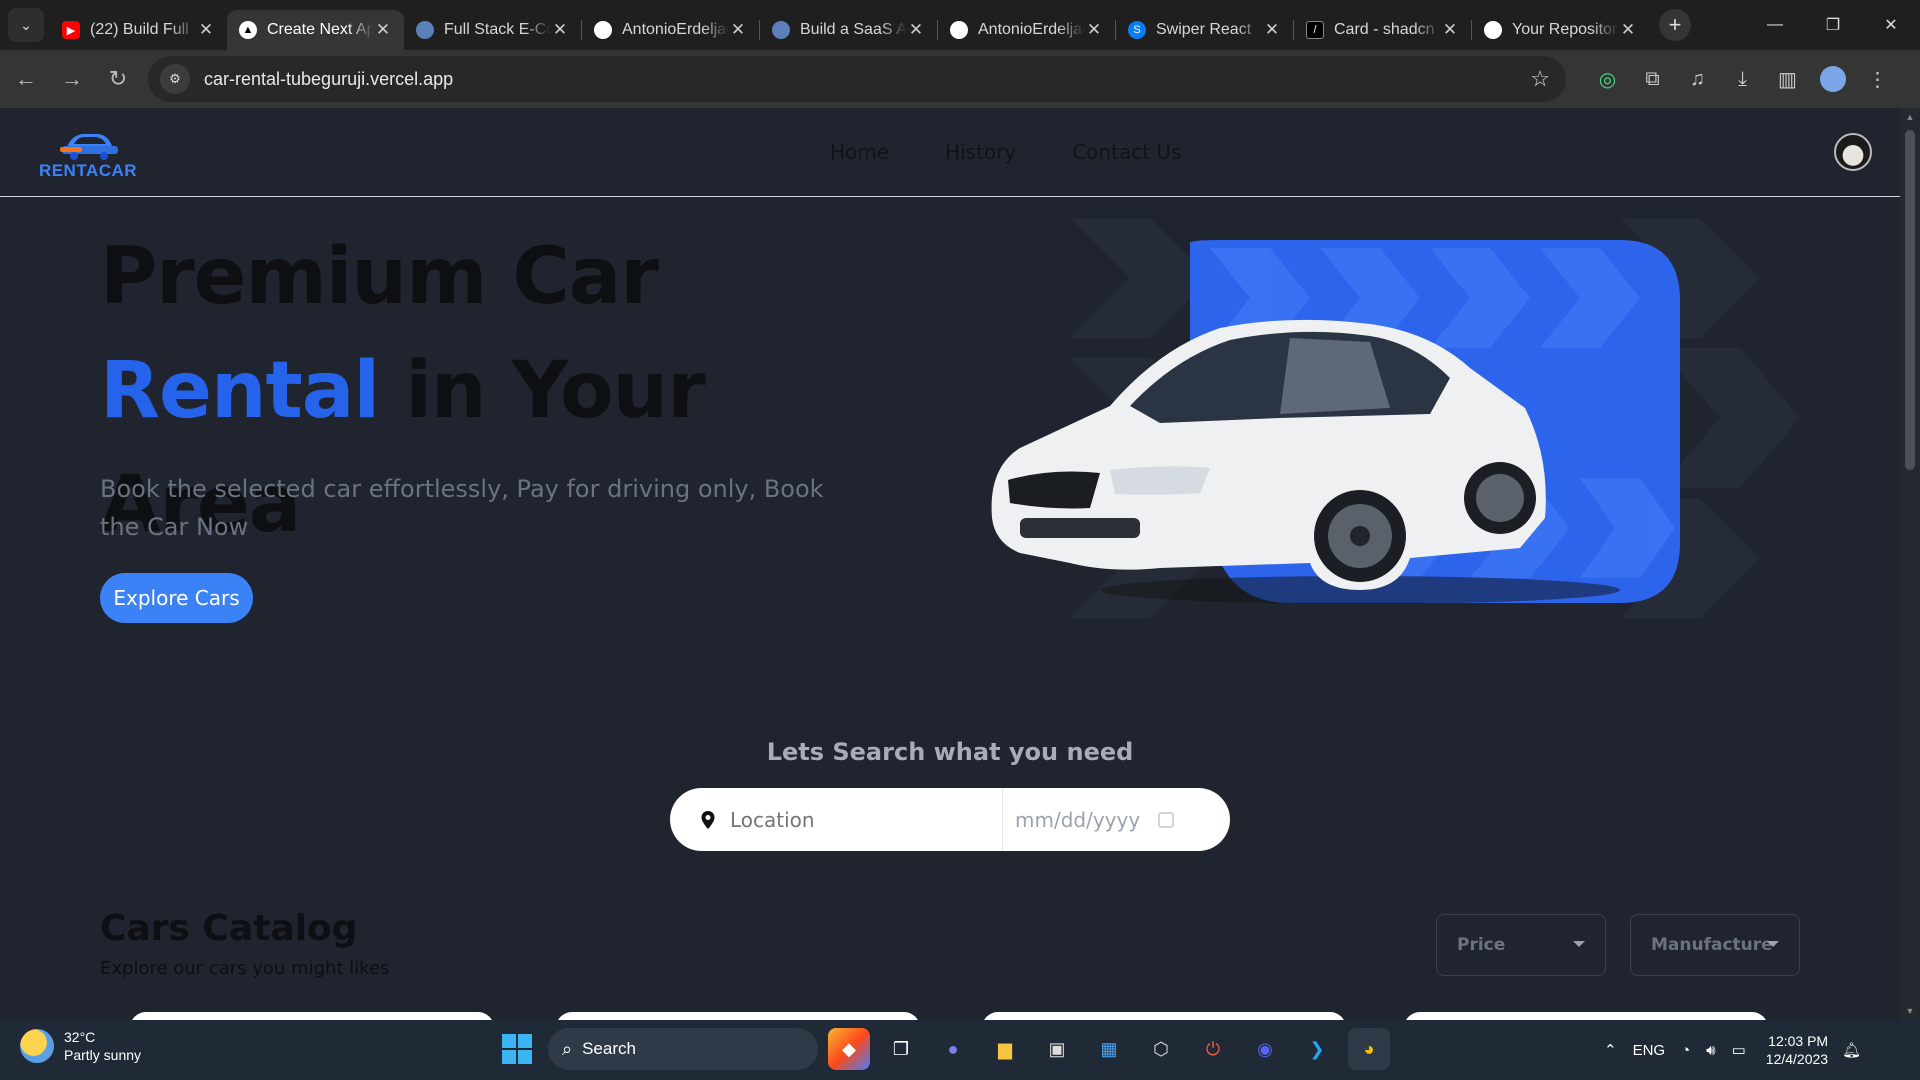 Image resolution: width=1920 pixels, height=1080 pixels. Describe the element at coordinates (980, 152) in the screenshot. I see `nav-history: History` at that location.